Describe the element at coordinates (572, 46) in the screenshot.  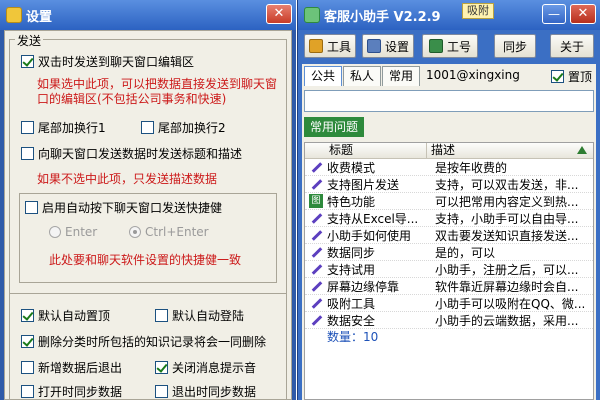
I see `about-button: 关于` at that location.